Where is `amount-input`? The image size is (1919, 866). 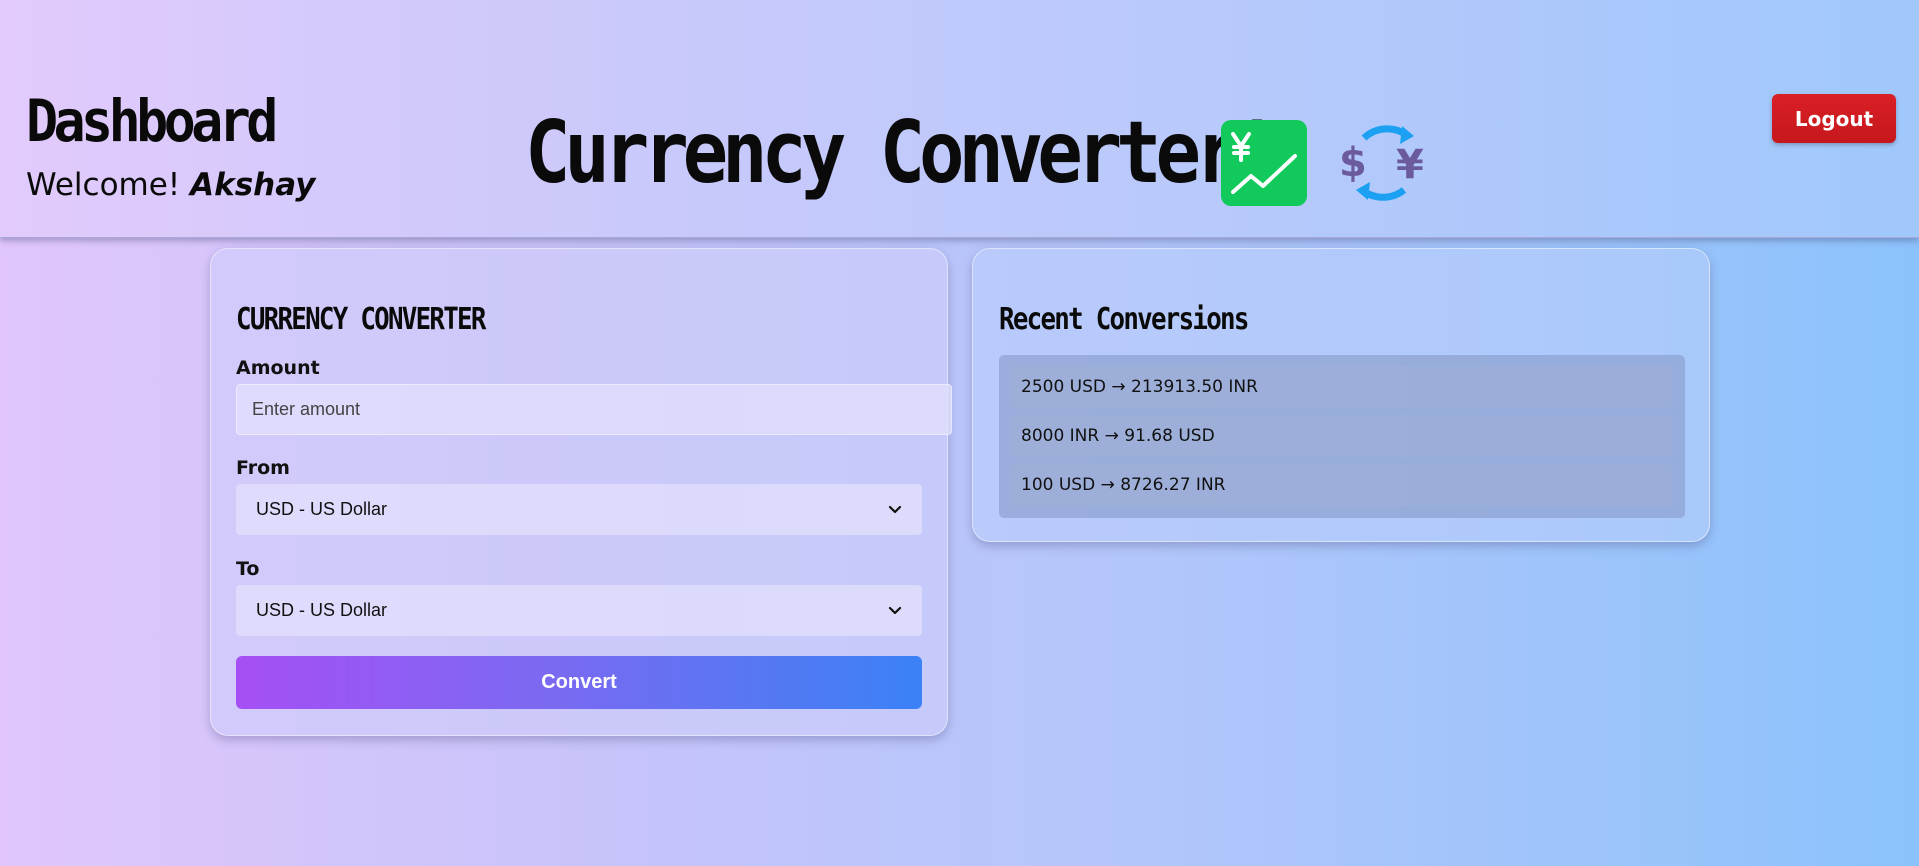
amount-input is located at coordinates (594, 409).